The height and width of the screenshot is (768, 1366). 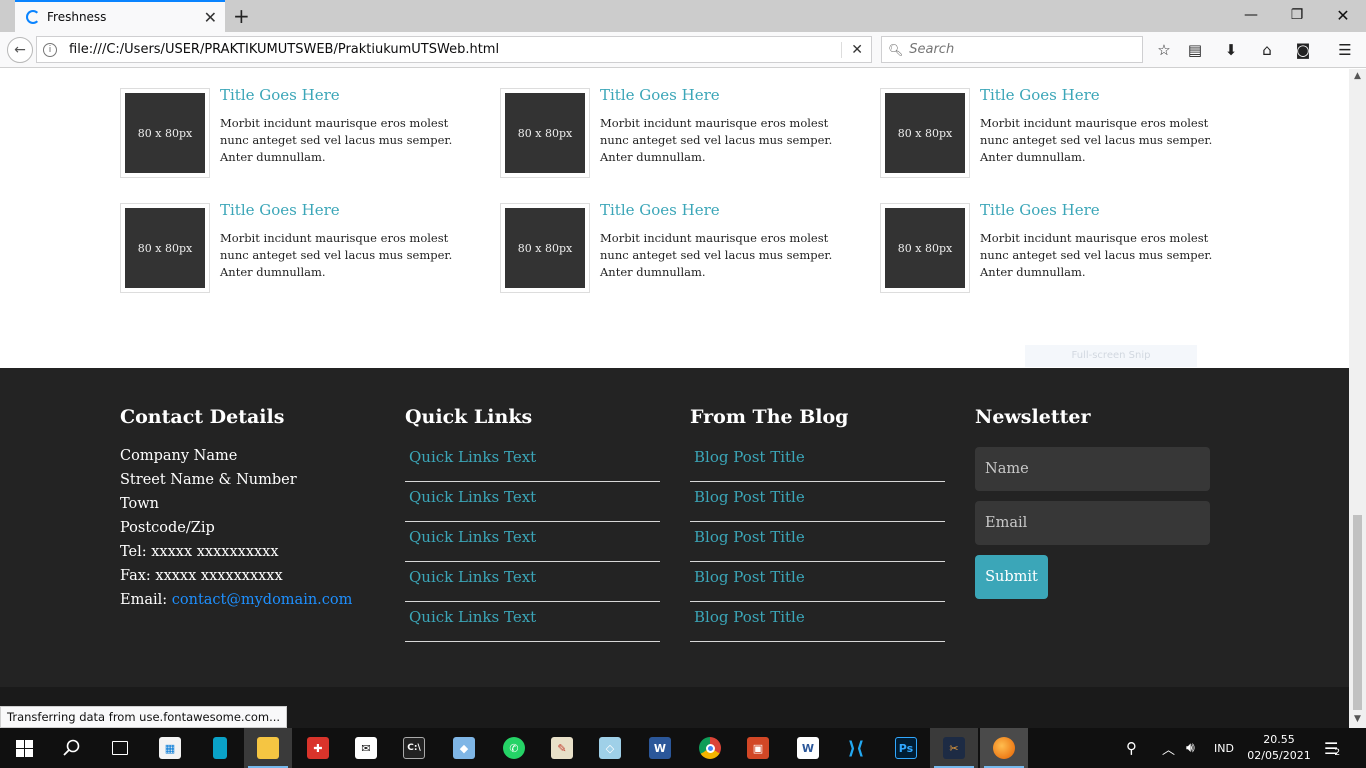 What do you see at coordinates (1357, 612) in the screenshot?
I see `scroll-thumb` at bounding box center [1357, 612].